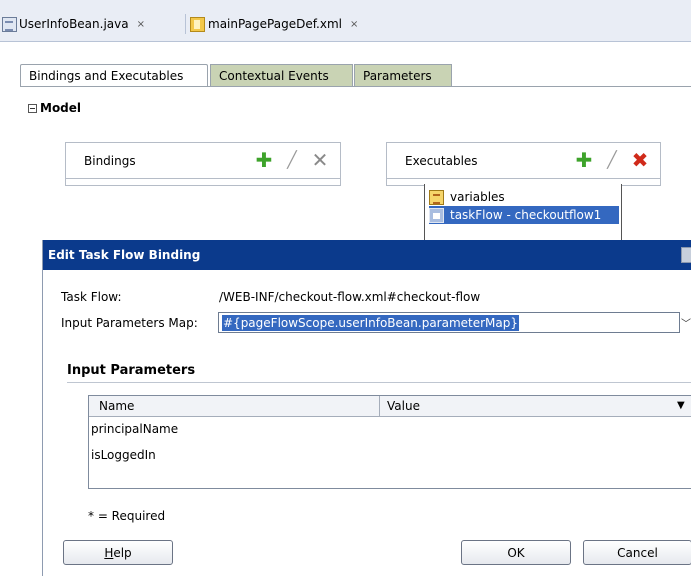  Describe the element at coordinates (109, 552) in the screenshot. I see `help-mnemonic: H` at that location.